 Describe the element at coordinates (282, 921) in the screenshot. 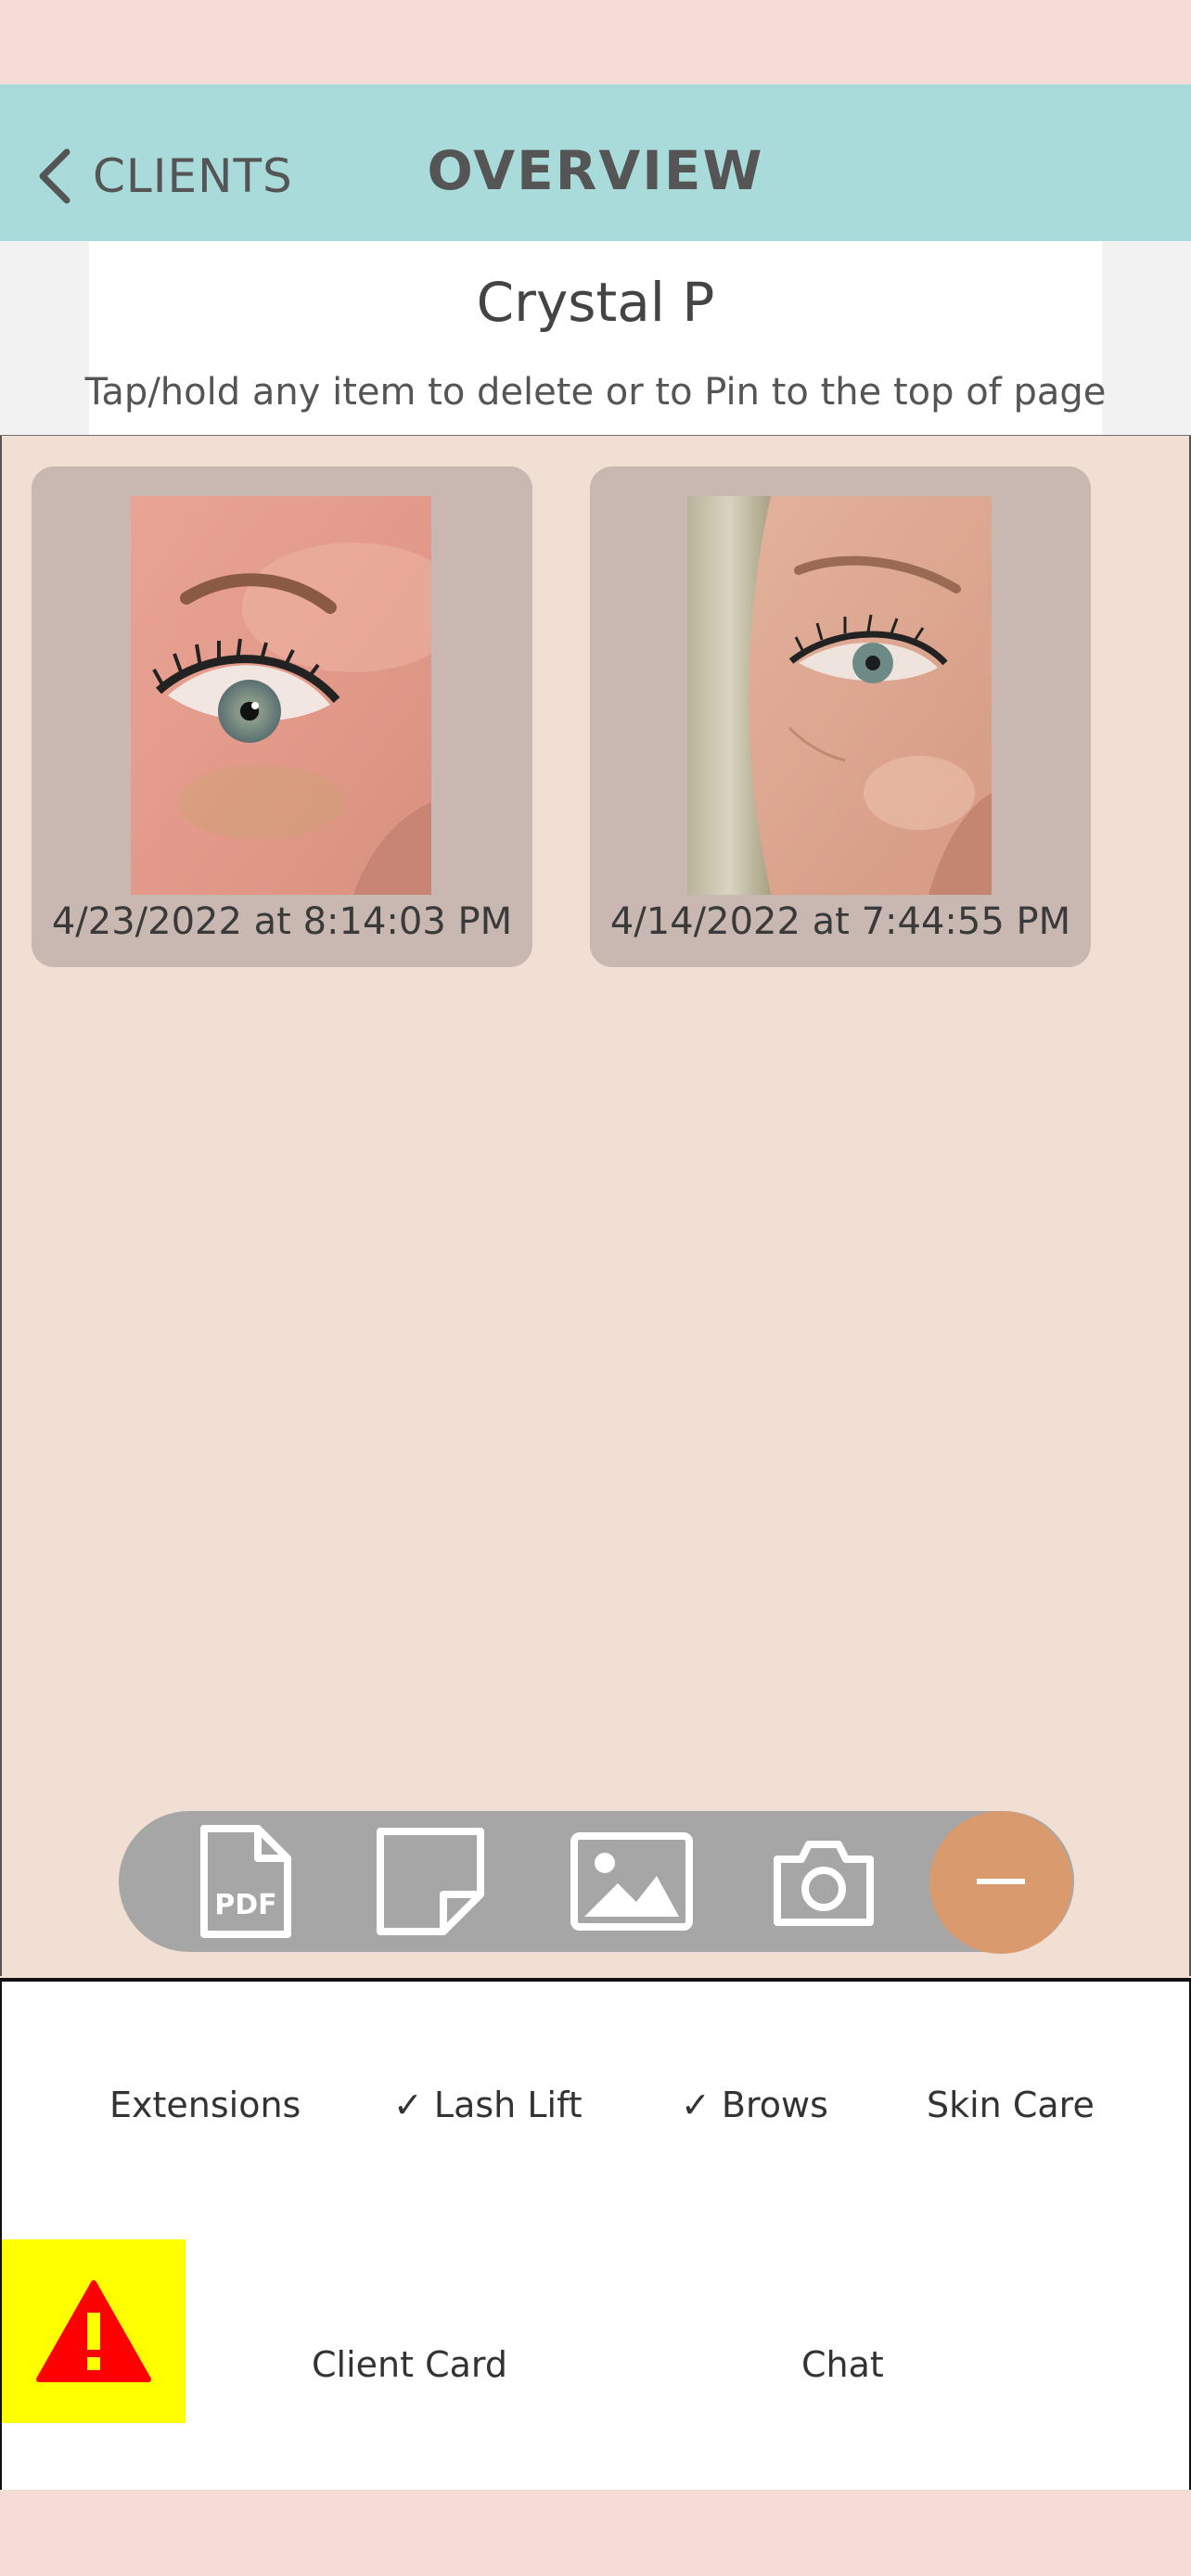

I see `photo-timestamp: 4/23/2022 at 8:14:03 PM` at that location.